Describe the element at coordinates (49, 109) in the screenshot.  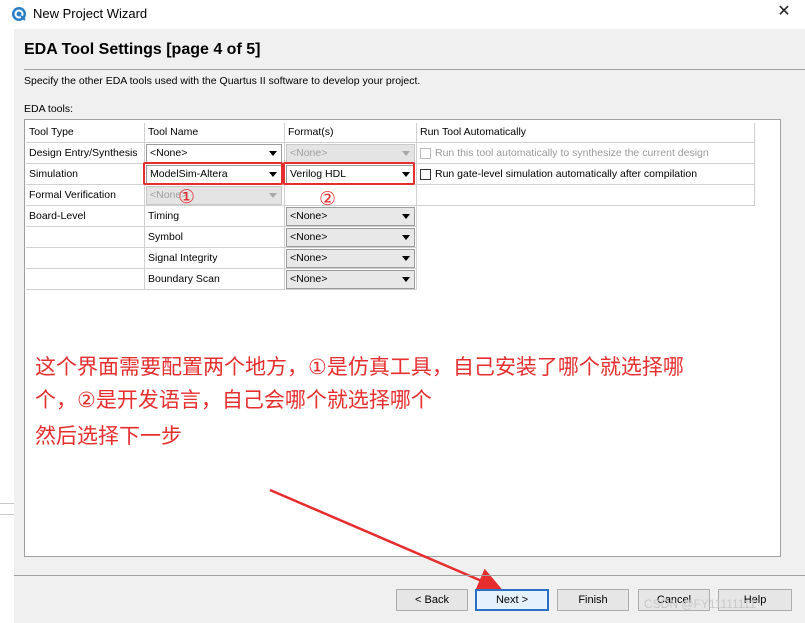
I see `eda-tools-label: EDA tools:` at that location.